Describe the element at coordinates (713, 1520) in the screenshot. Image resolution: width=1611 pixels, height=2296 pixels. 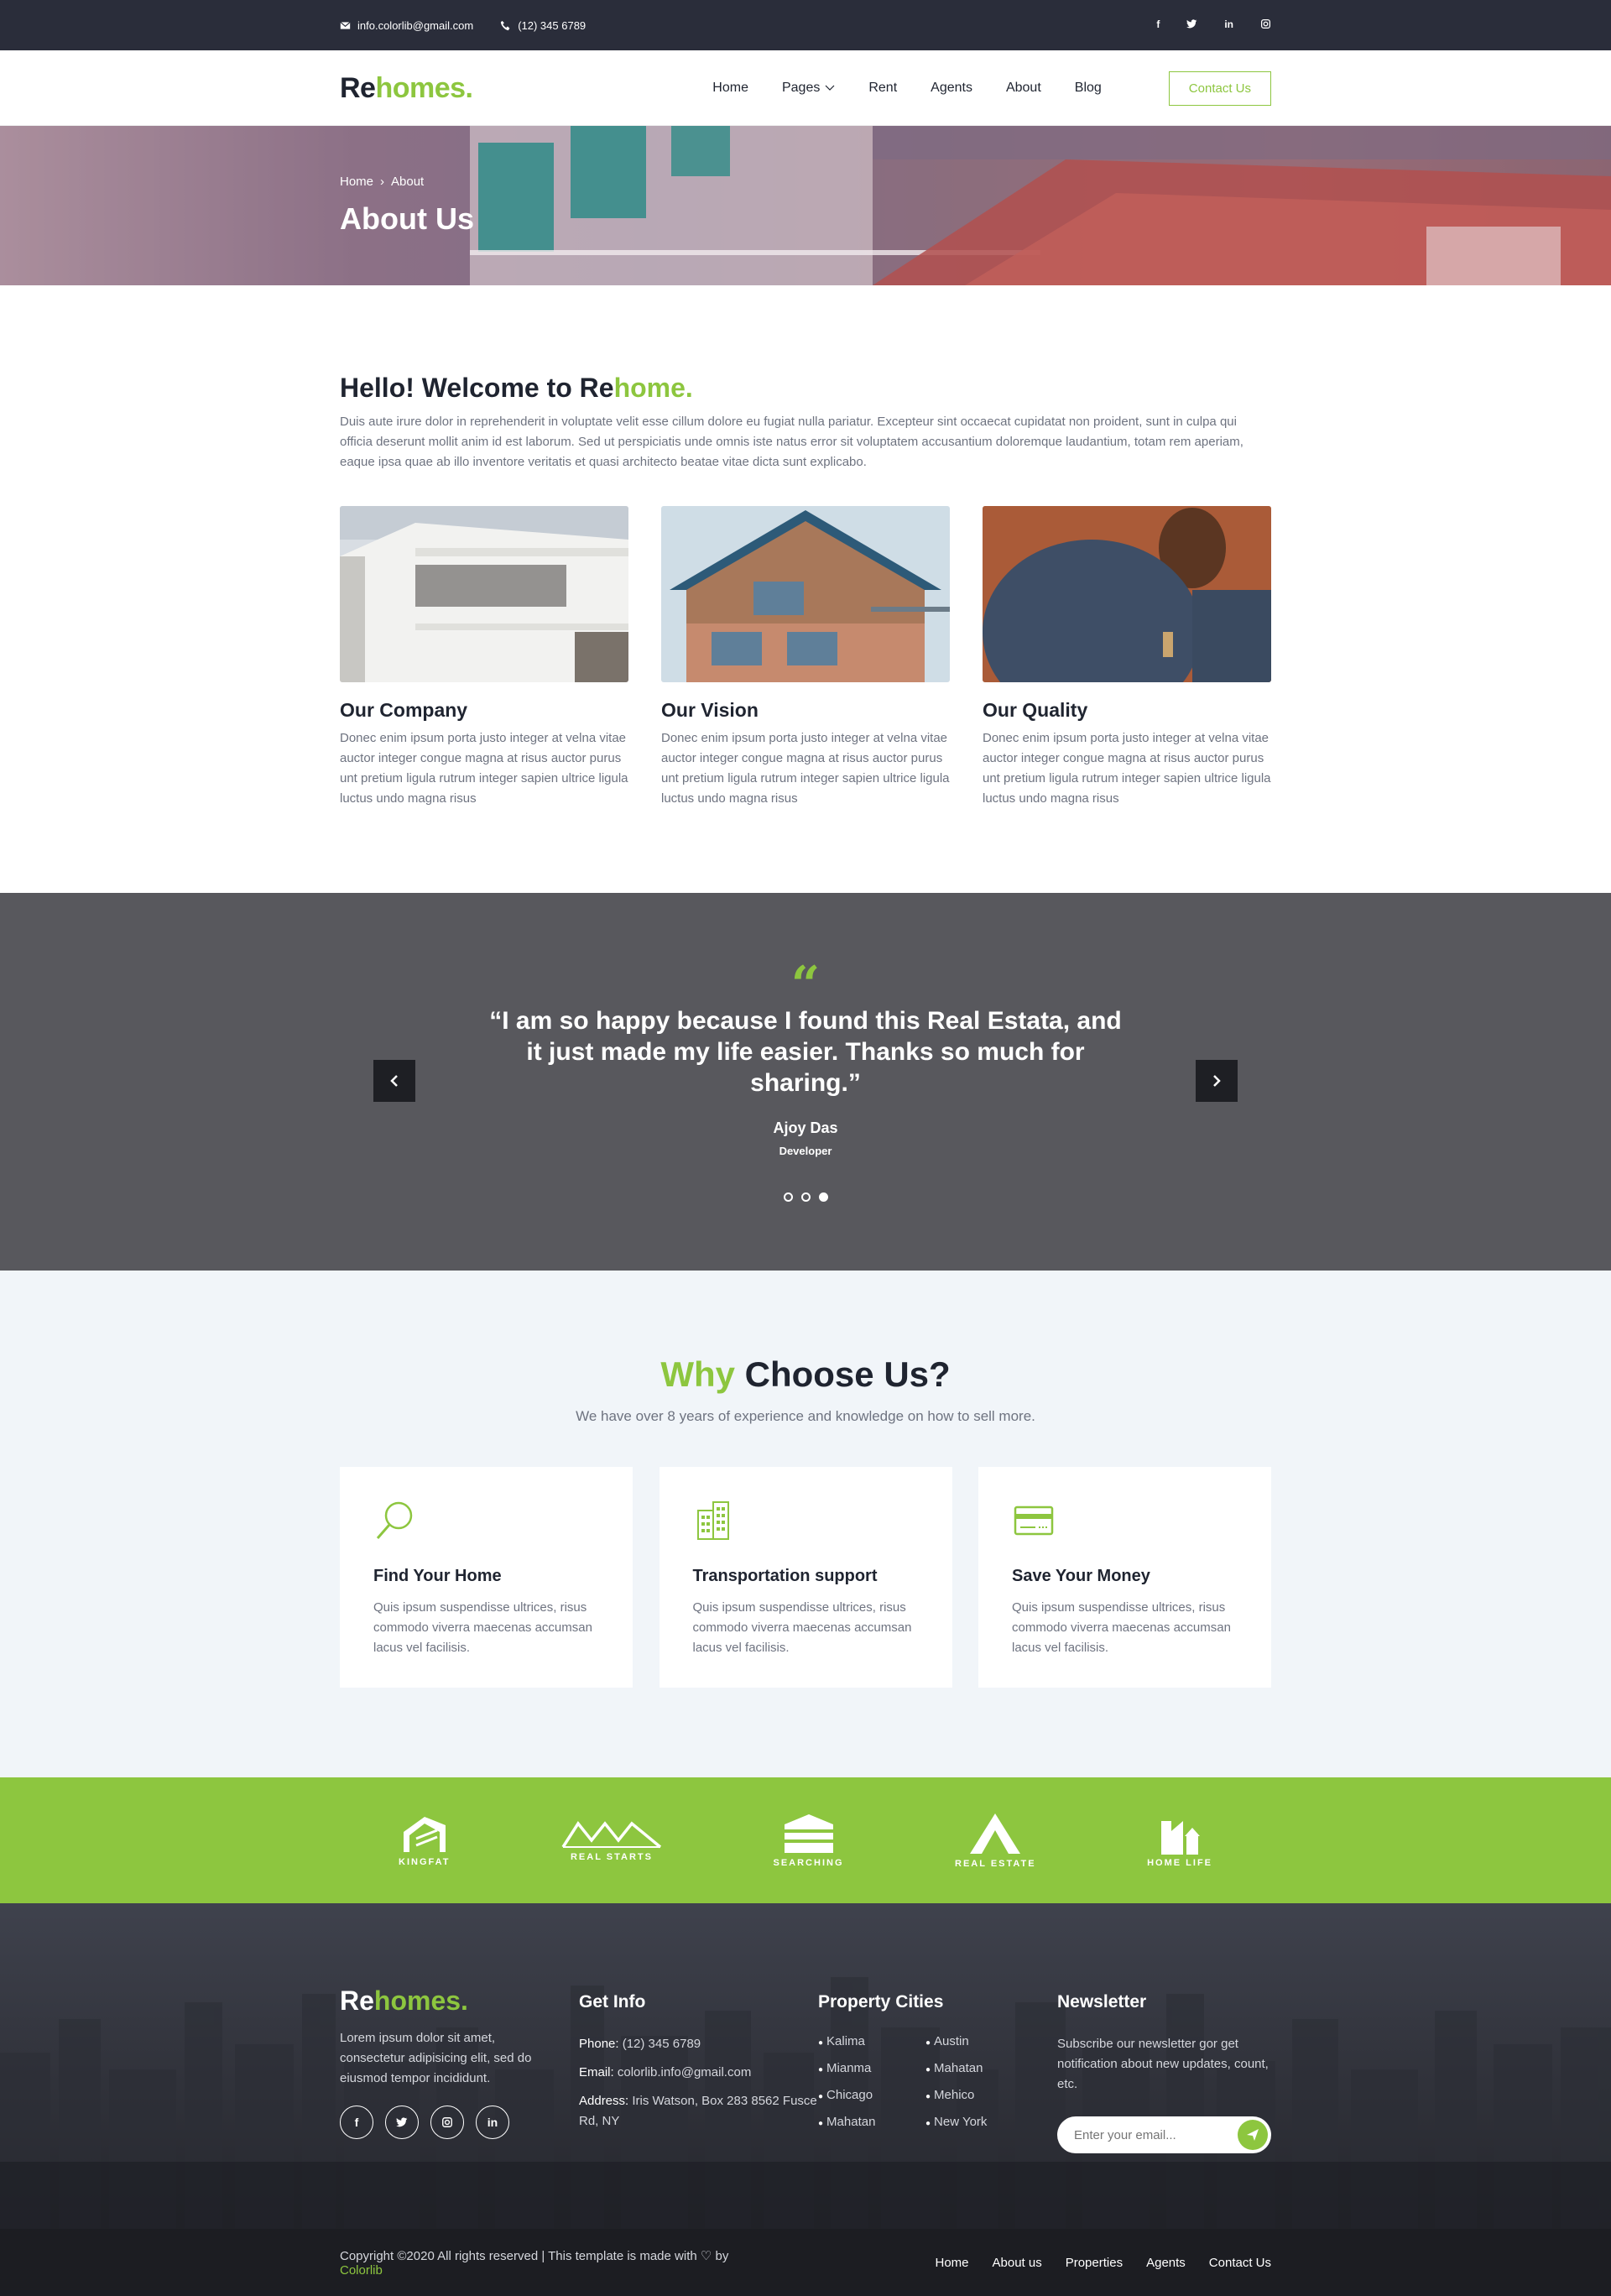
I see `building-icon` at that location.